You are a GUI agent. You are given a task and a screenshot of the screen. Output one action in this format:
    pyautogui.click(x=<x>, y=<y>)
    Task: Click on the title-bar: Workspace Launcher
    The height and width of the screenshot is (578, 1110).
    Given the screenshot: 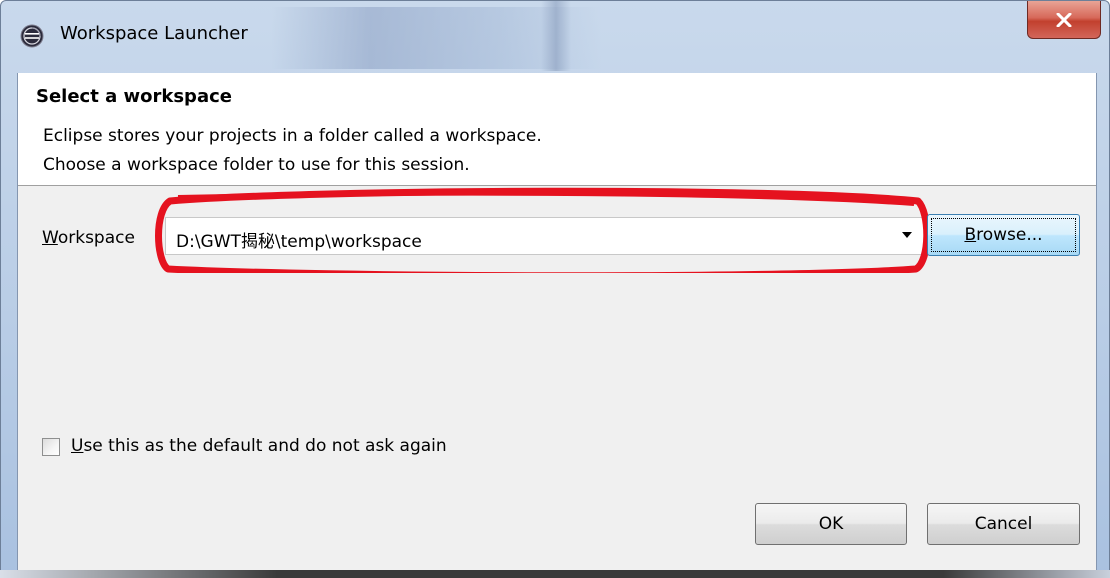 What is the action you would take?
    pyautogui.click(x=555, y=37)
    